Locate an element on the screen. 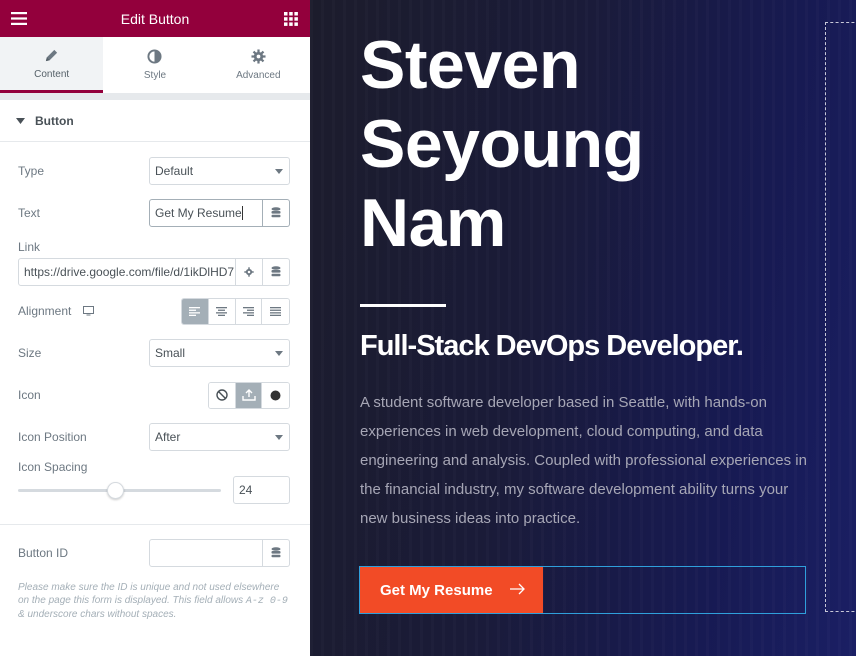  dynamic-tags-button is located at coordinates (276, 213).